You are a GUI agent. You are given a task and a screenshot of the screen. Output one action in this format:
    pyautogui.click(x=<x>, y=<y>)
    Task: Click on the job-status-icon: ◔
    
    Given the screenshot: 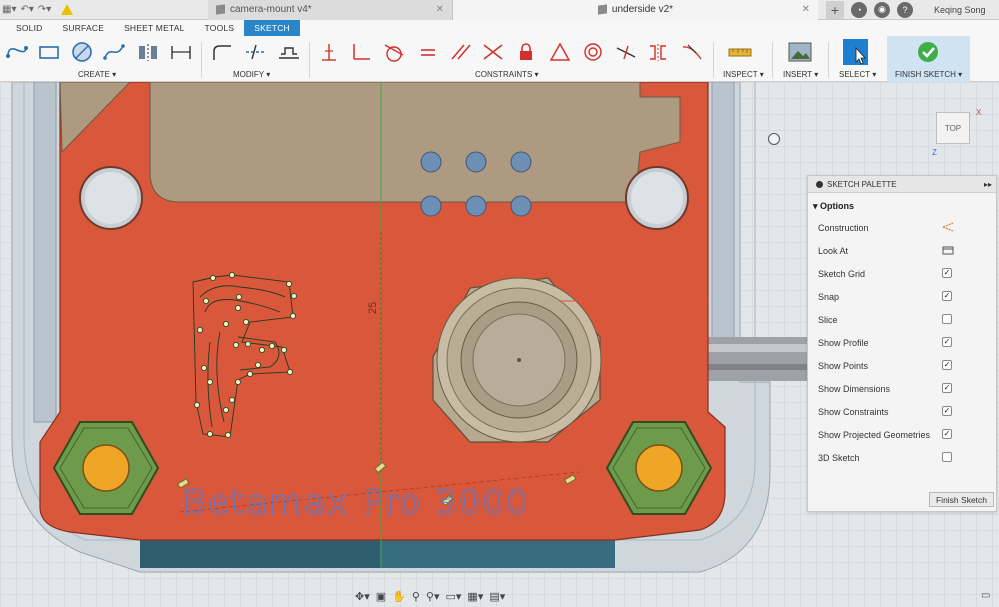 What is the action you would take?
    pyautogui.click(x=859, y=9)
    